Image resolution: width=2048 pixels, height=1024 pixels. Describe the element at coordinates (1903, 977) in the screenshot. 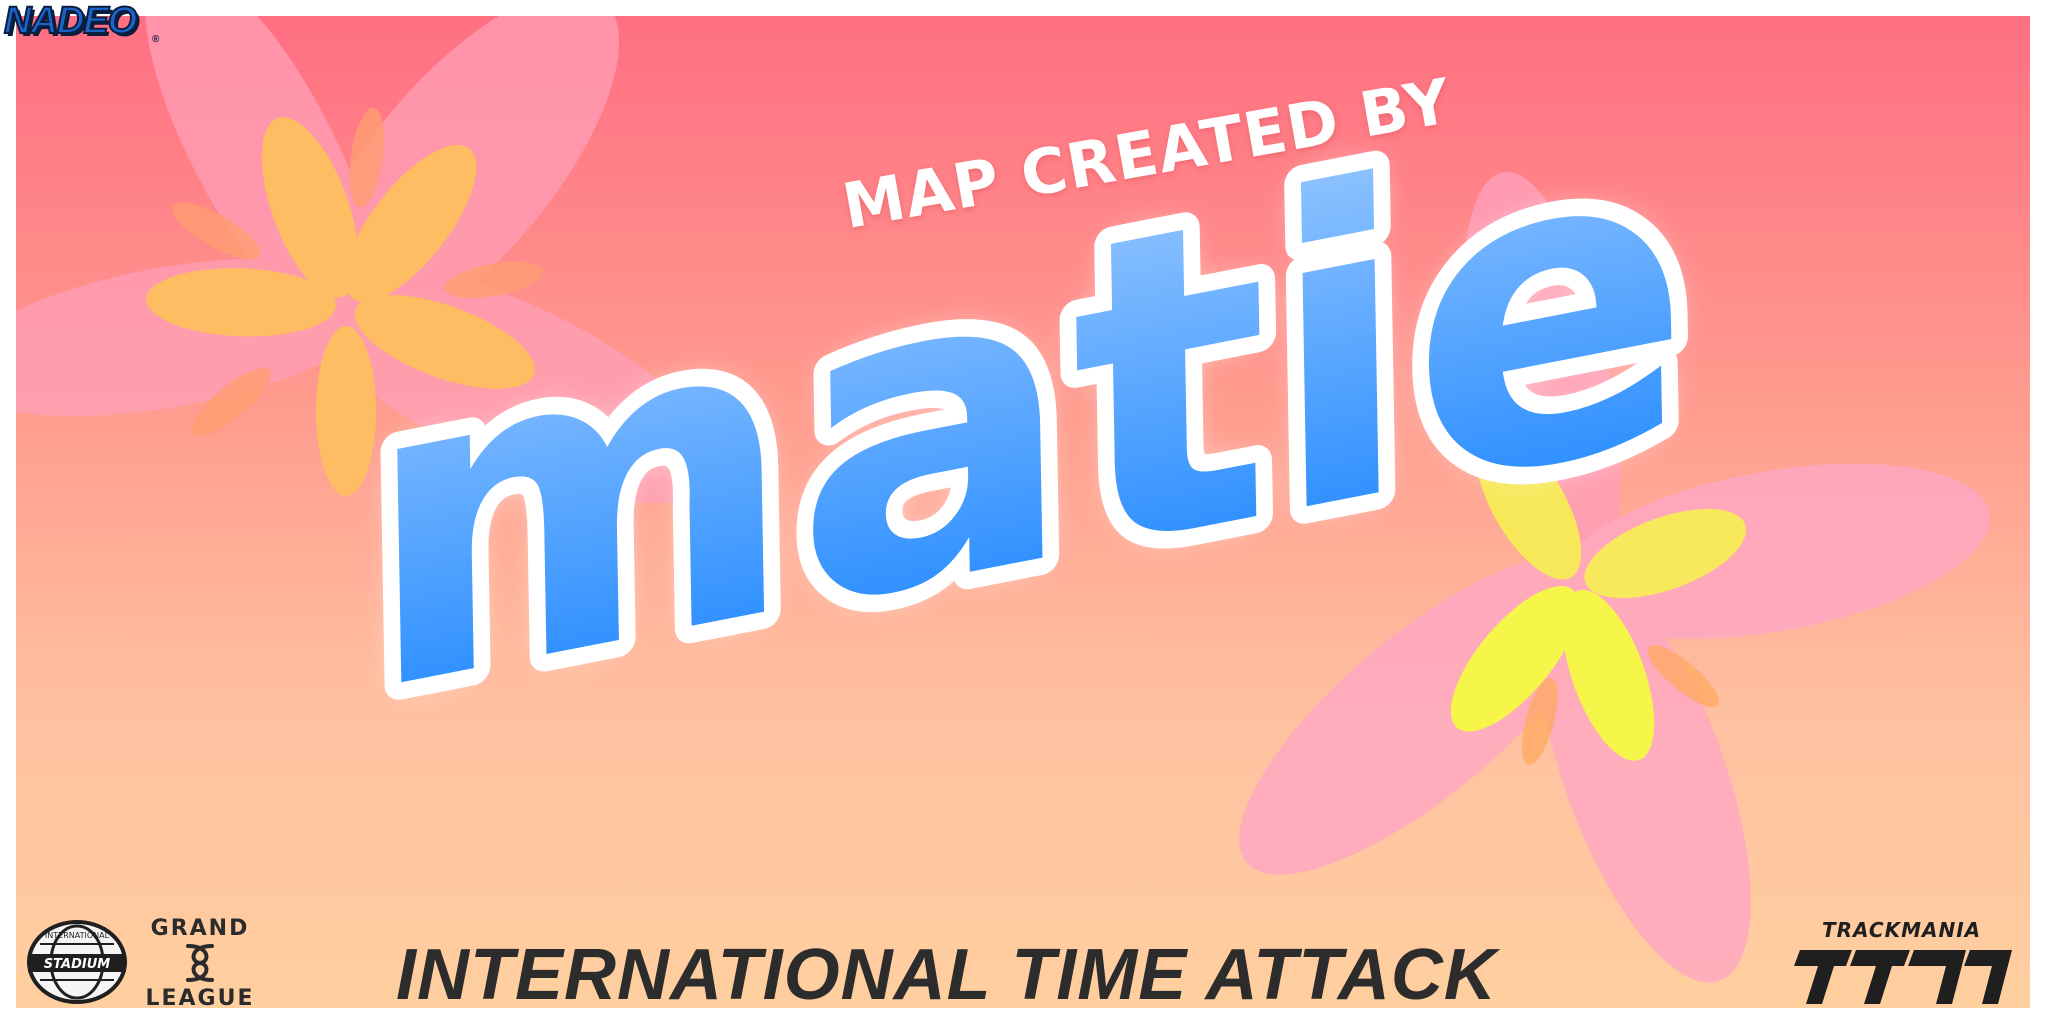

I see `tm-logo-icon` at that location.